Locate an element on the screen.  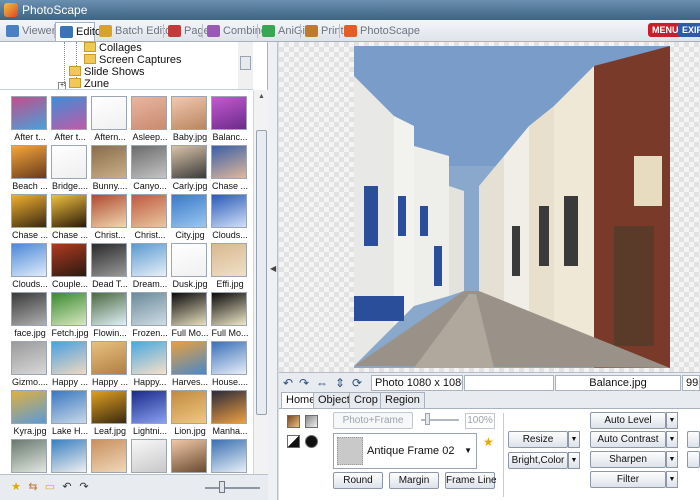
tab-region: Region is located at coordinates (402, 400).